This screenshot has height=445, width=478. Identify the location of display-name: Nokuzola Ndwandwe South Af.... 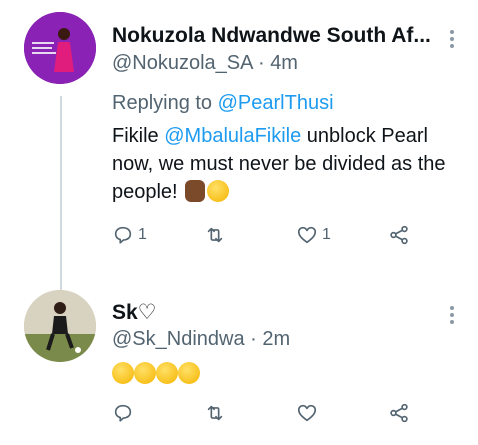
(277, 36).